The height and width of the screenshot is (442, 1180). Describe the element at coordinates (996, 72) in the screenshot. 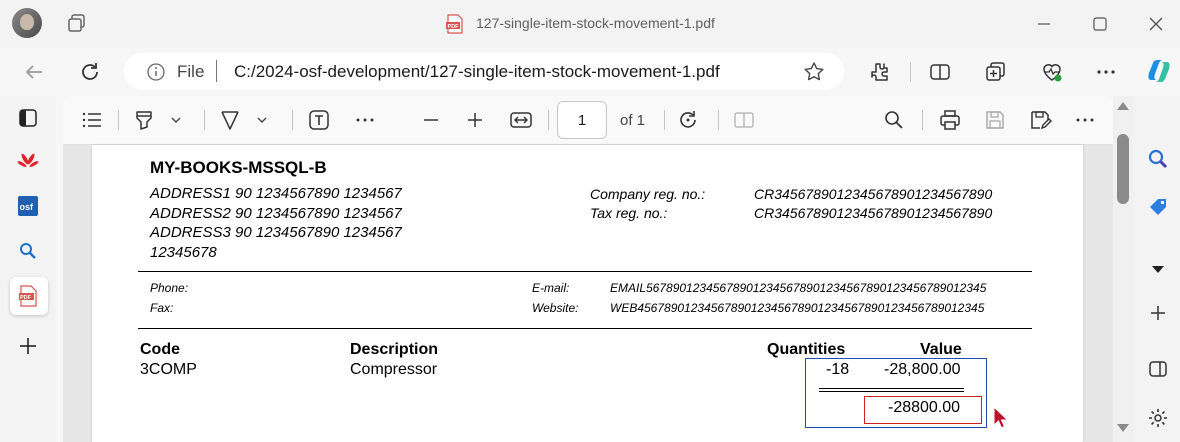

I see `collections-icon` at that location.